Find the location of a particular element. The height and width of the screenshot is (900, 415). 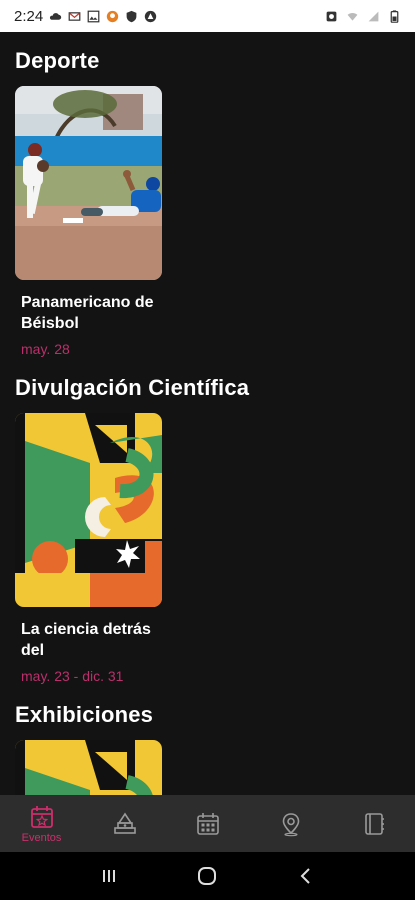

event-title: Panamericano de Béisbol is located at coordinates (87, 313).